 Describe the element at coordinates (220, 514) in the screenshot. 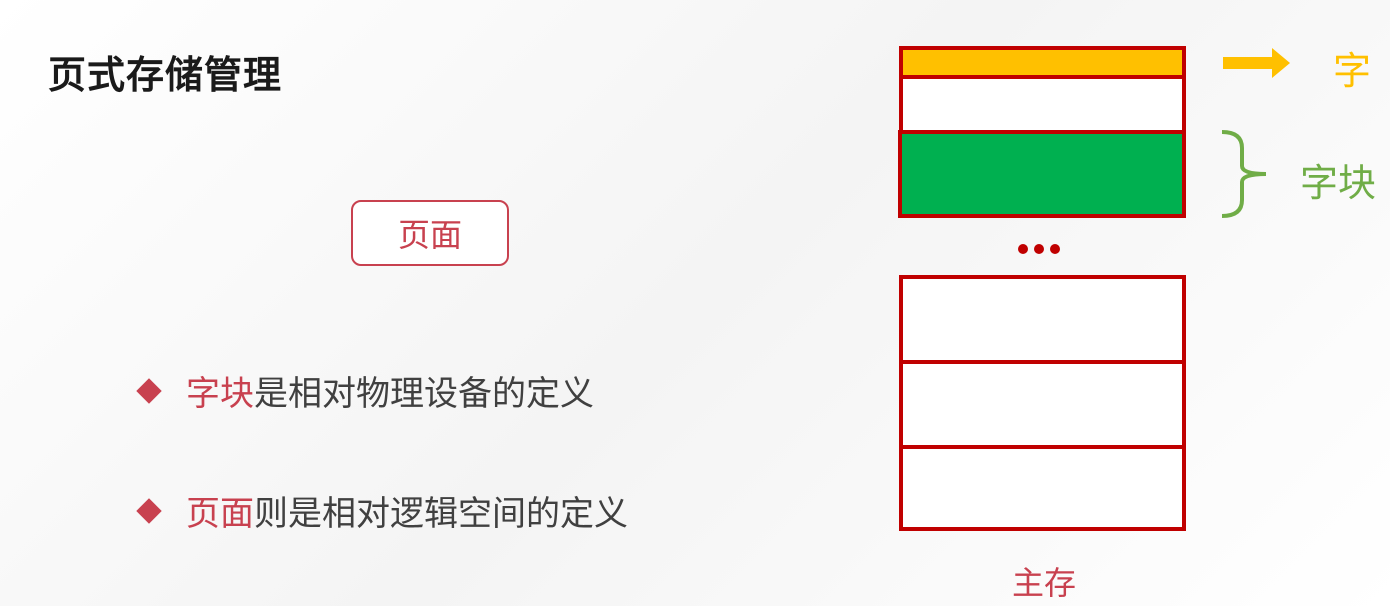

I see `bullet-highlight: 页面` at that location.